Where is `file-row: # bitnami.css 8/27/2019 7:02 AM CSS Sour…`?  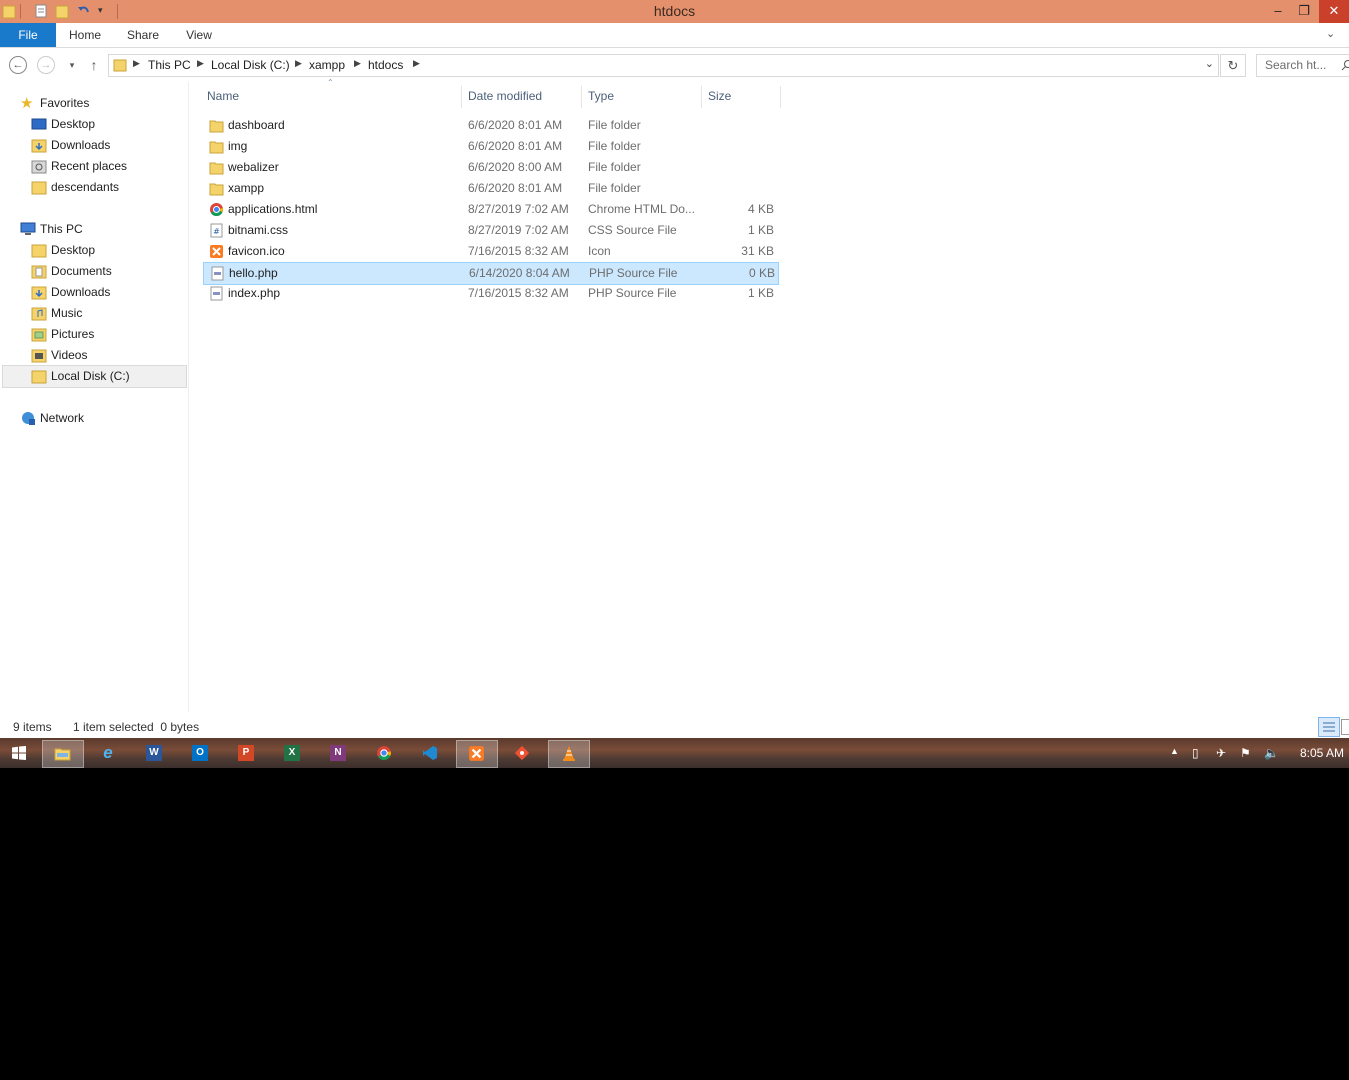 file-row: # bitnami.css 8/27/2019 7:02 AM CSS Sour… is located at coordinates (490, 230).